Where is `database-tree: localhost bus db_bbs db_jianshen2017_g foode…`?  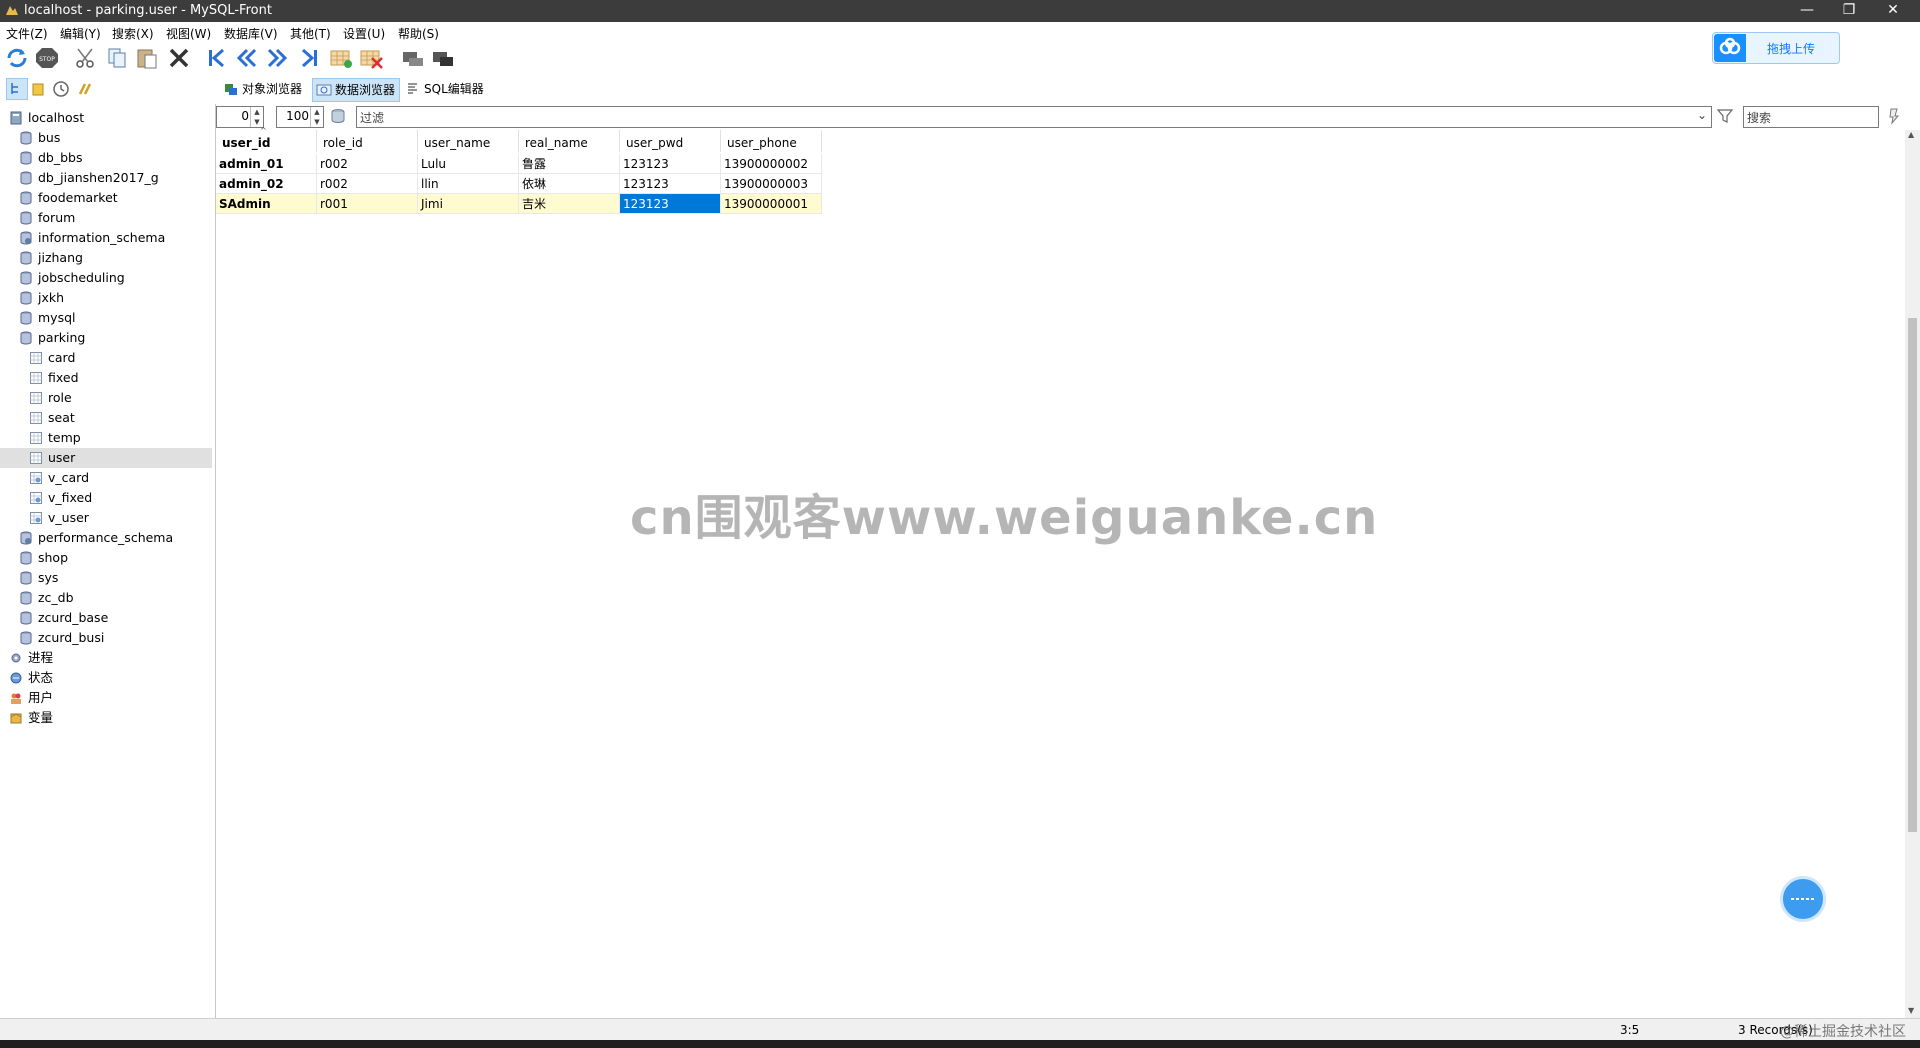 database-tree: localhost bus db_bbs db_jianshen2017_g foode… is located at coordinates (108, 561).